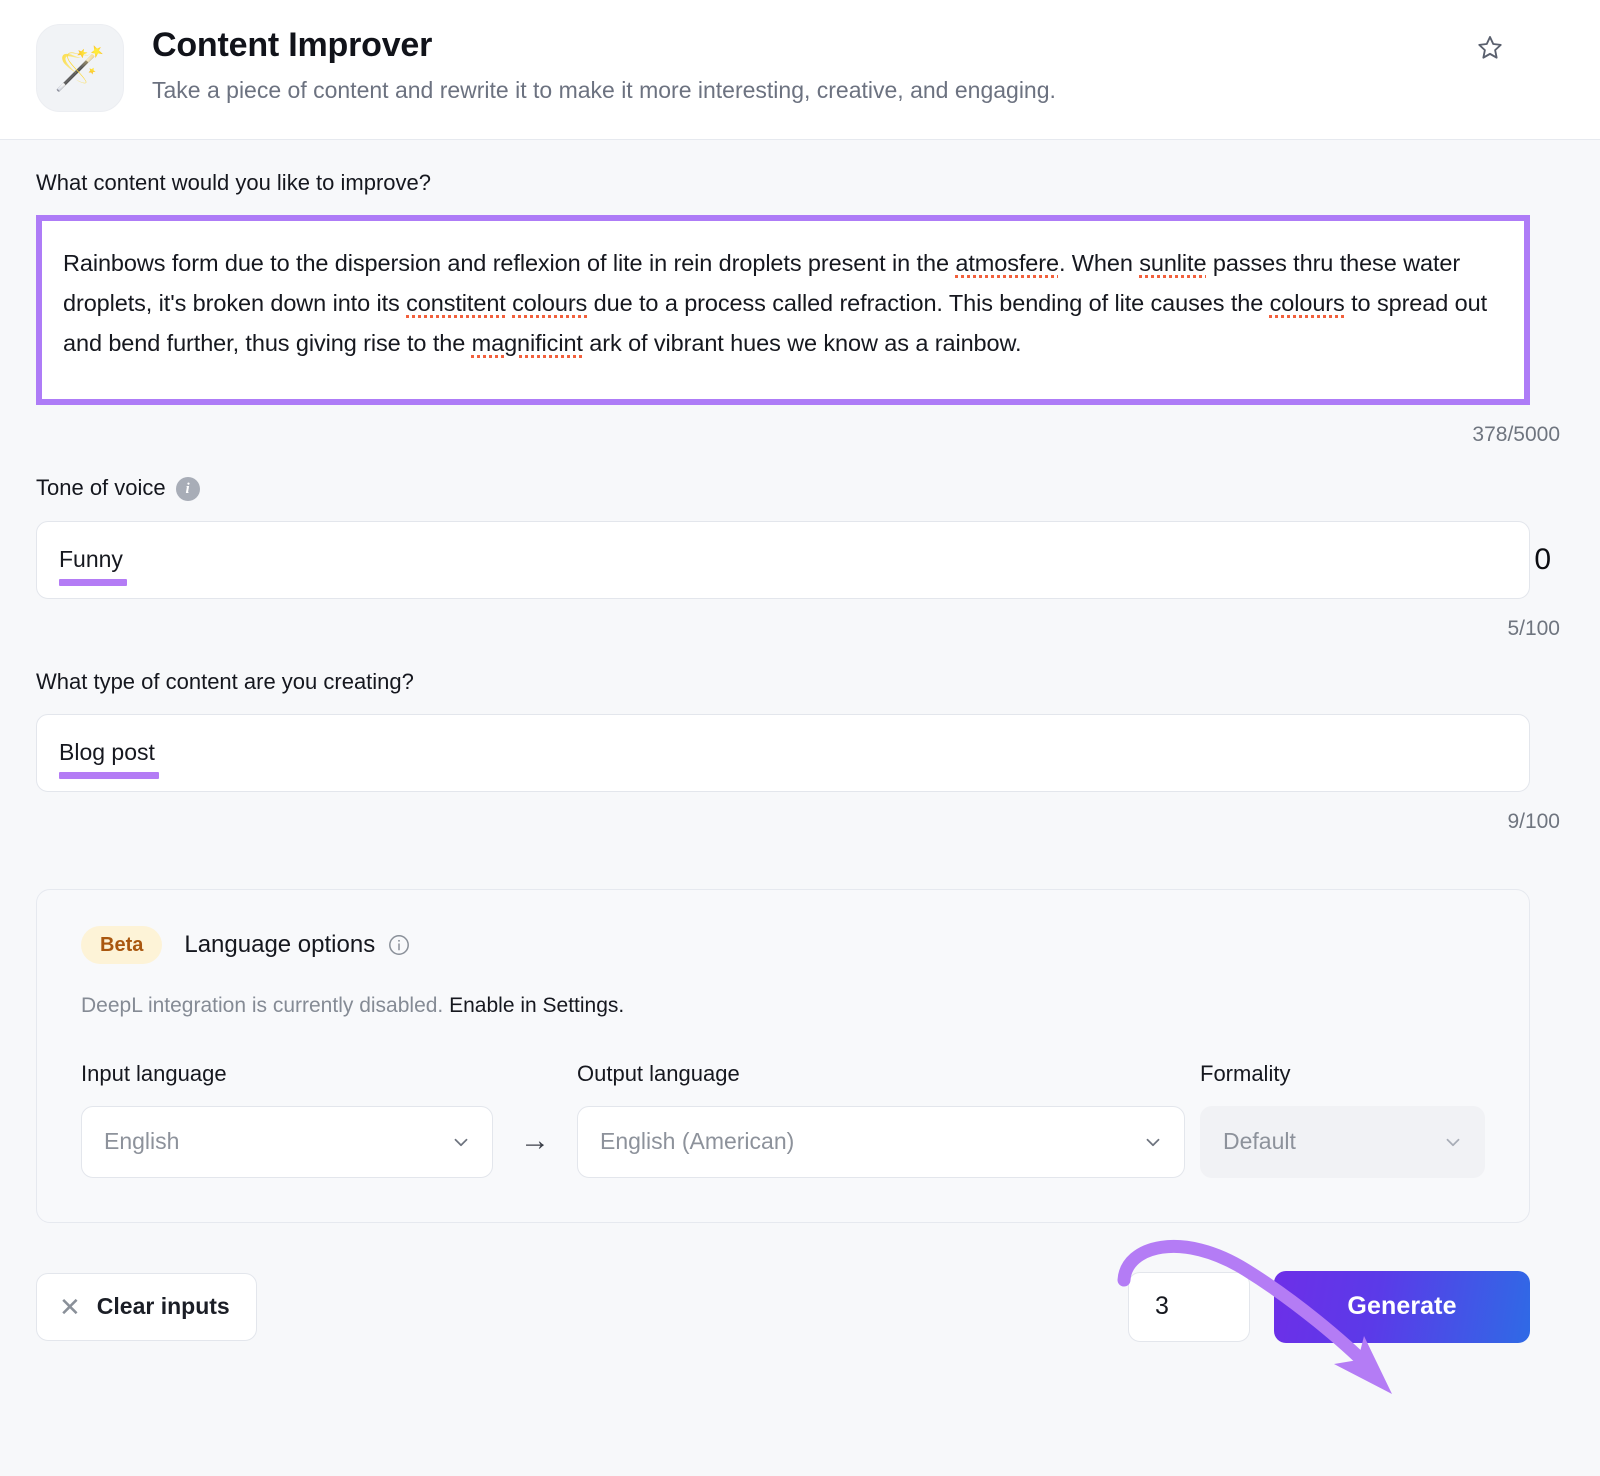 The height and width of the screenshot is (1476, 1600). I want to click on formality-group: Formality Default, so click(1342, 1119).